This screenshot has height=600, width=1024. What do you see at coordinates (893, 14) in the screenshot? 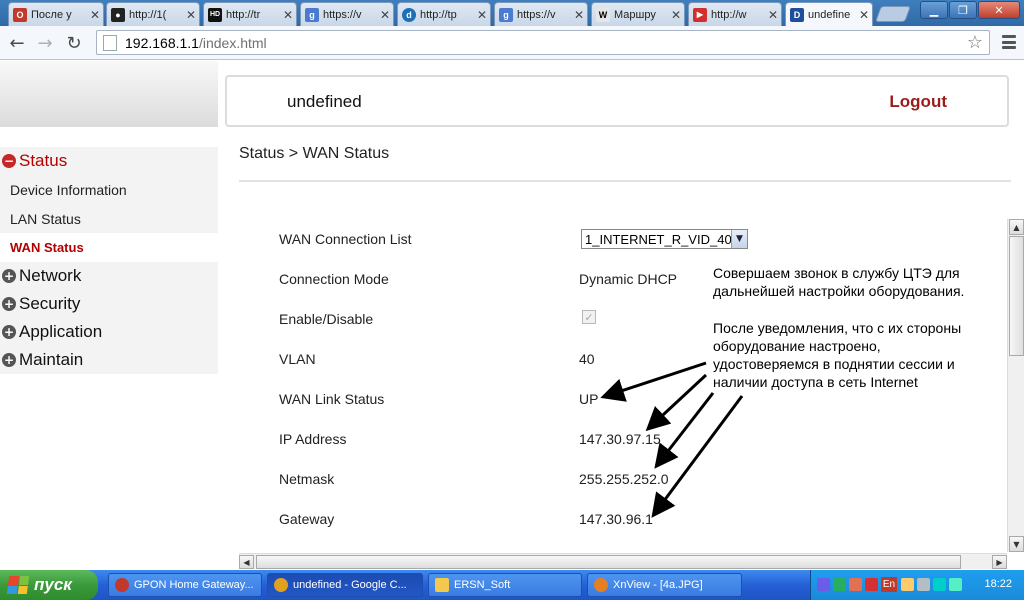
I see `new-tab-button` at bounding box center [893, 14].